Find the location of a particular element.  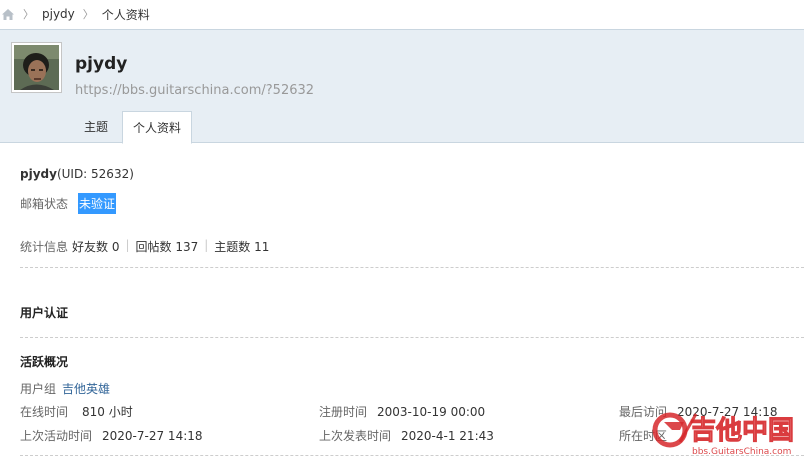

svg-text: bbs.GuitarsChina.com is located at coordinates (741, 452).